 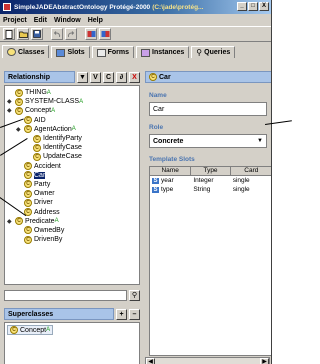 I want to click on tab-instances-label: Instances, so click(x=168, y=52).